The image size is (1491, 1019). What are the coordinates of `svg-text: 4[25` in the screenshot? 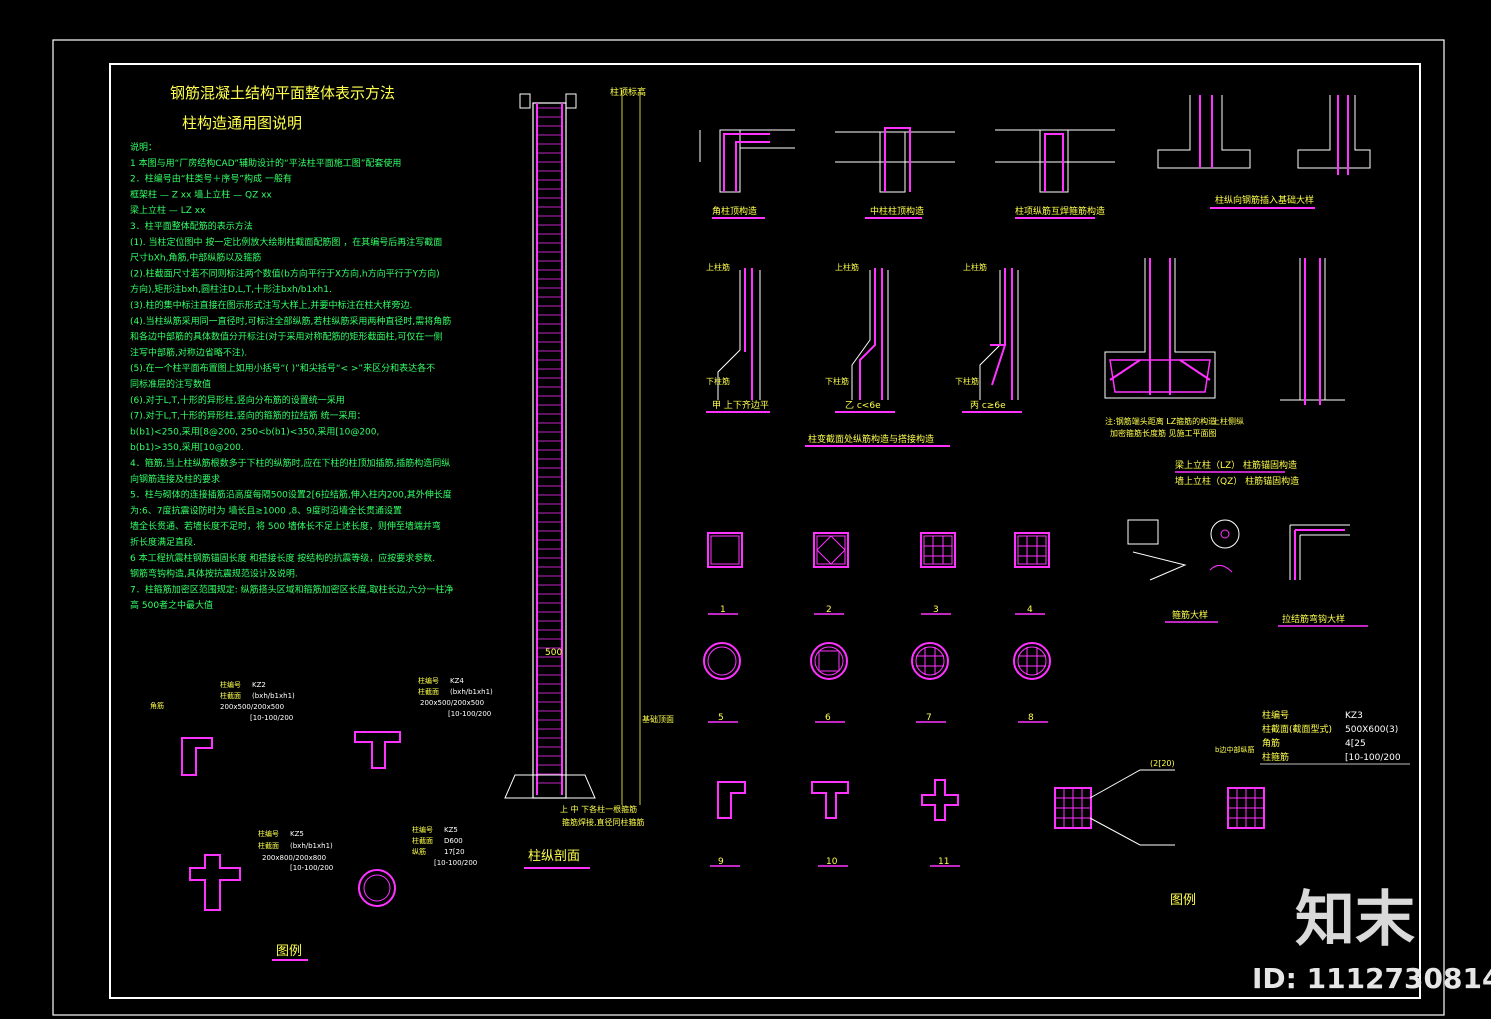 It's located at (1355, 744).